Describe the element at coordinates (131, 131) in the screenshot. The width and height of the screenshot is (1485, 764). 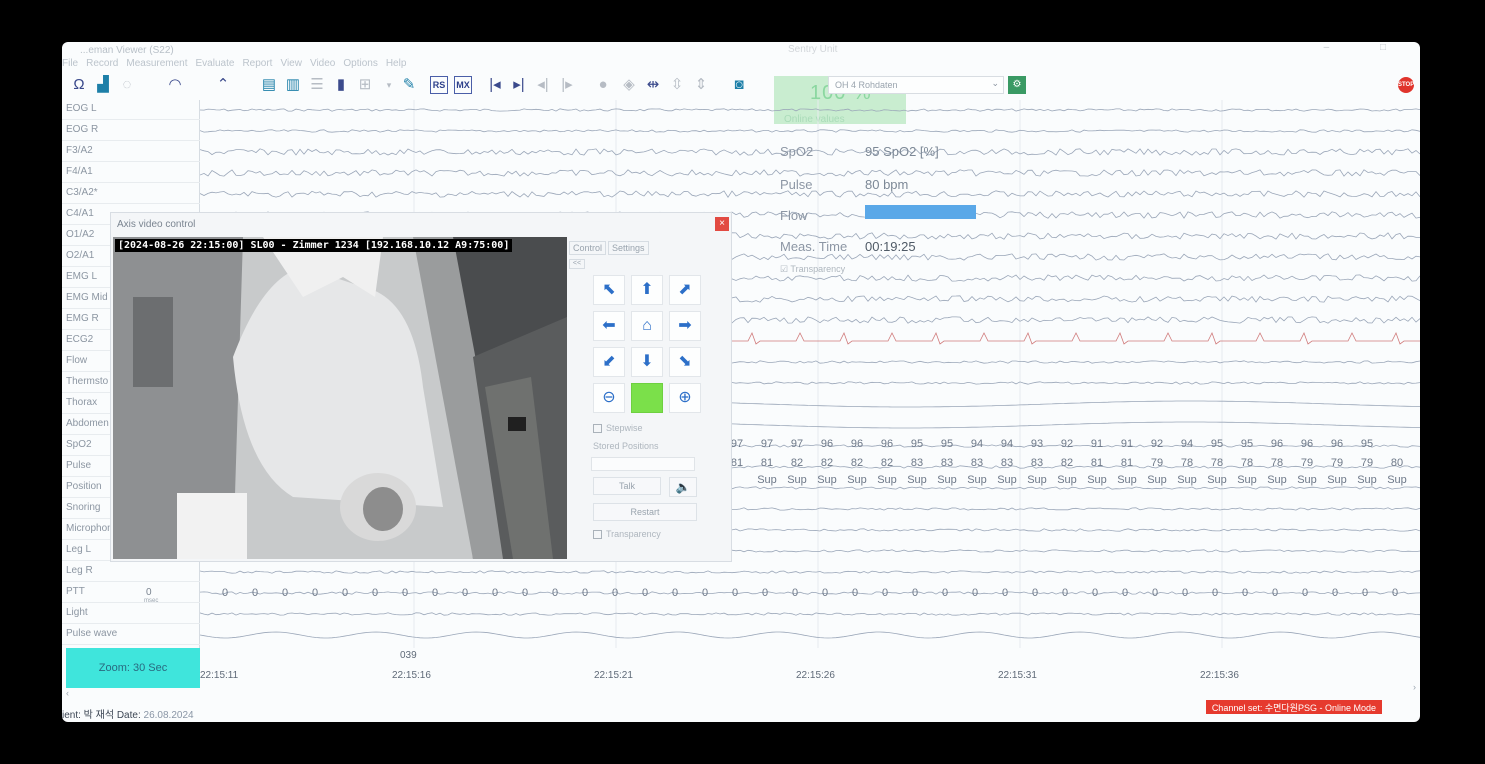
I see `channel-label: EOG R` at that location.